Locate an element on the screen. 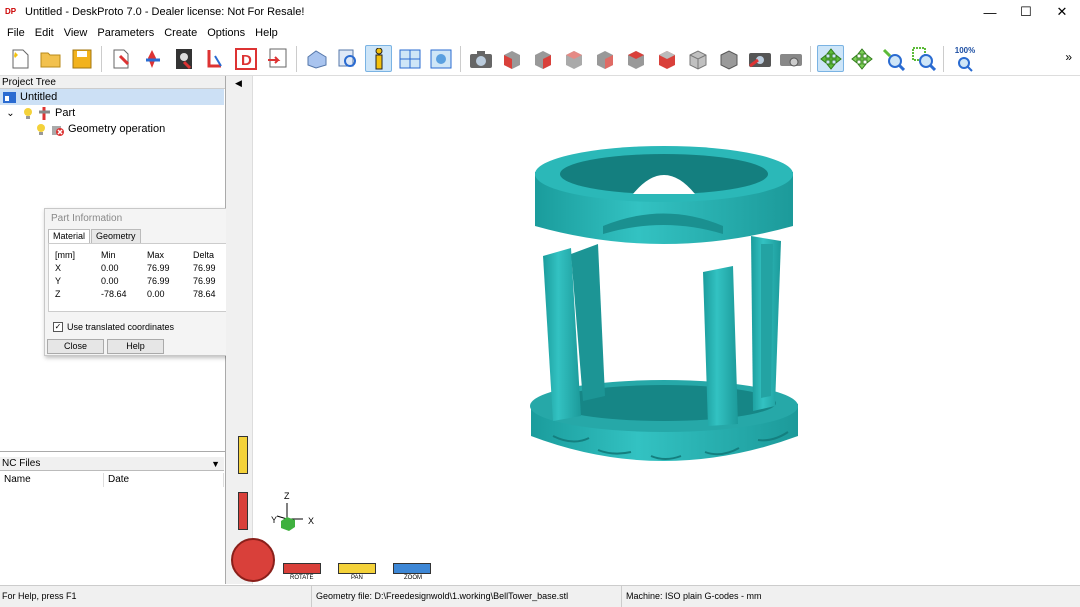 This screenshot has width=1080, height=607. zoom-control: ZOOM is located at coordinates (413, 573).